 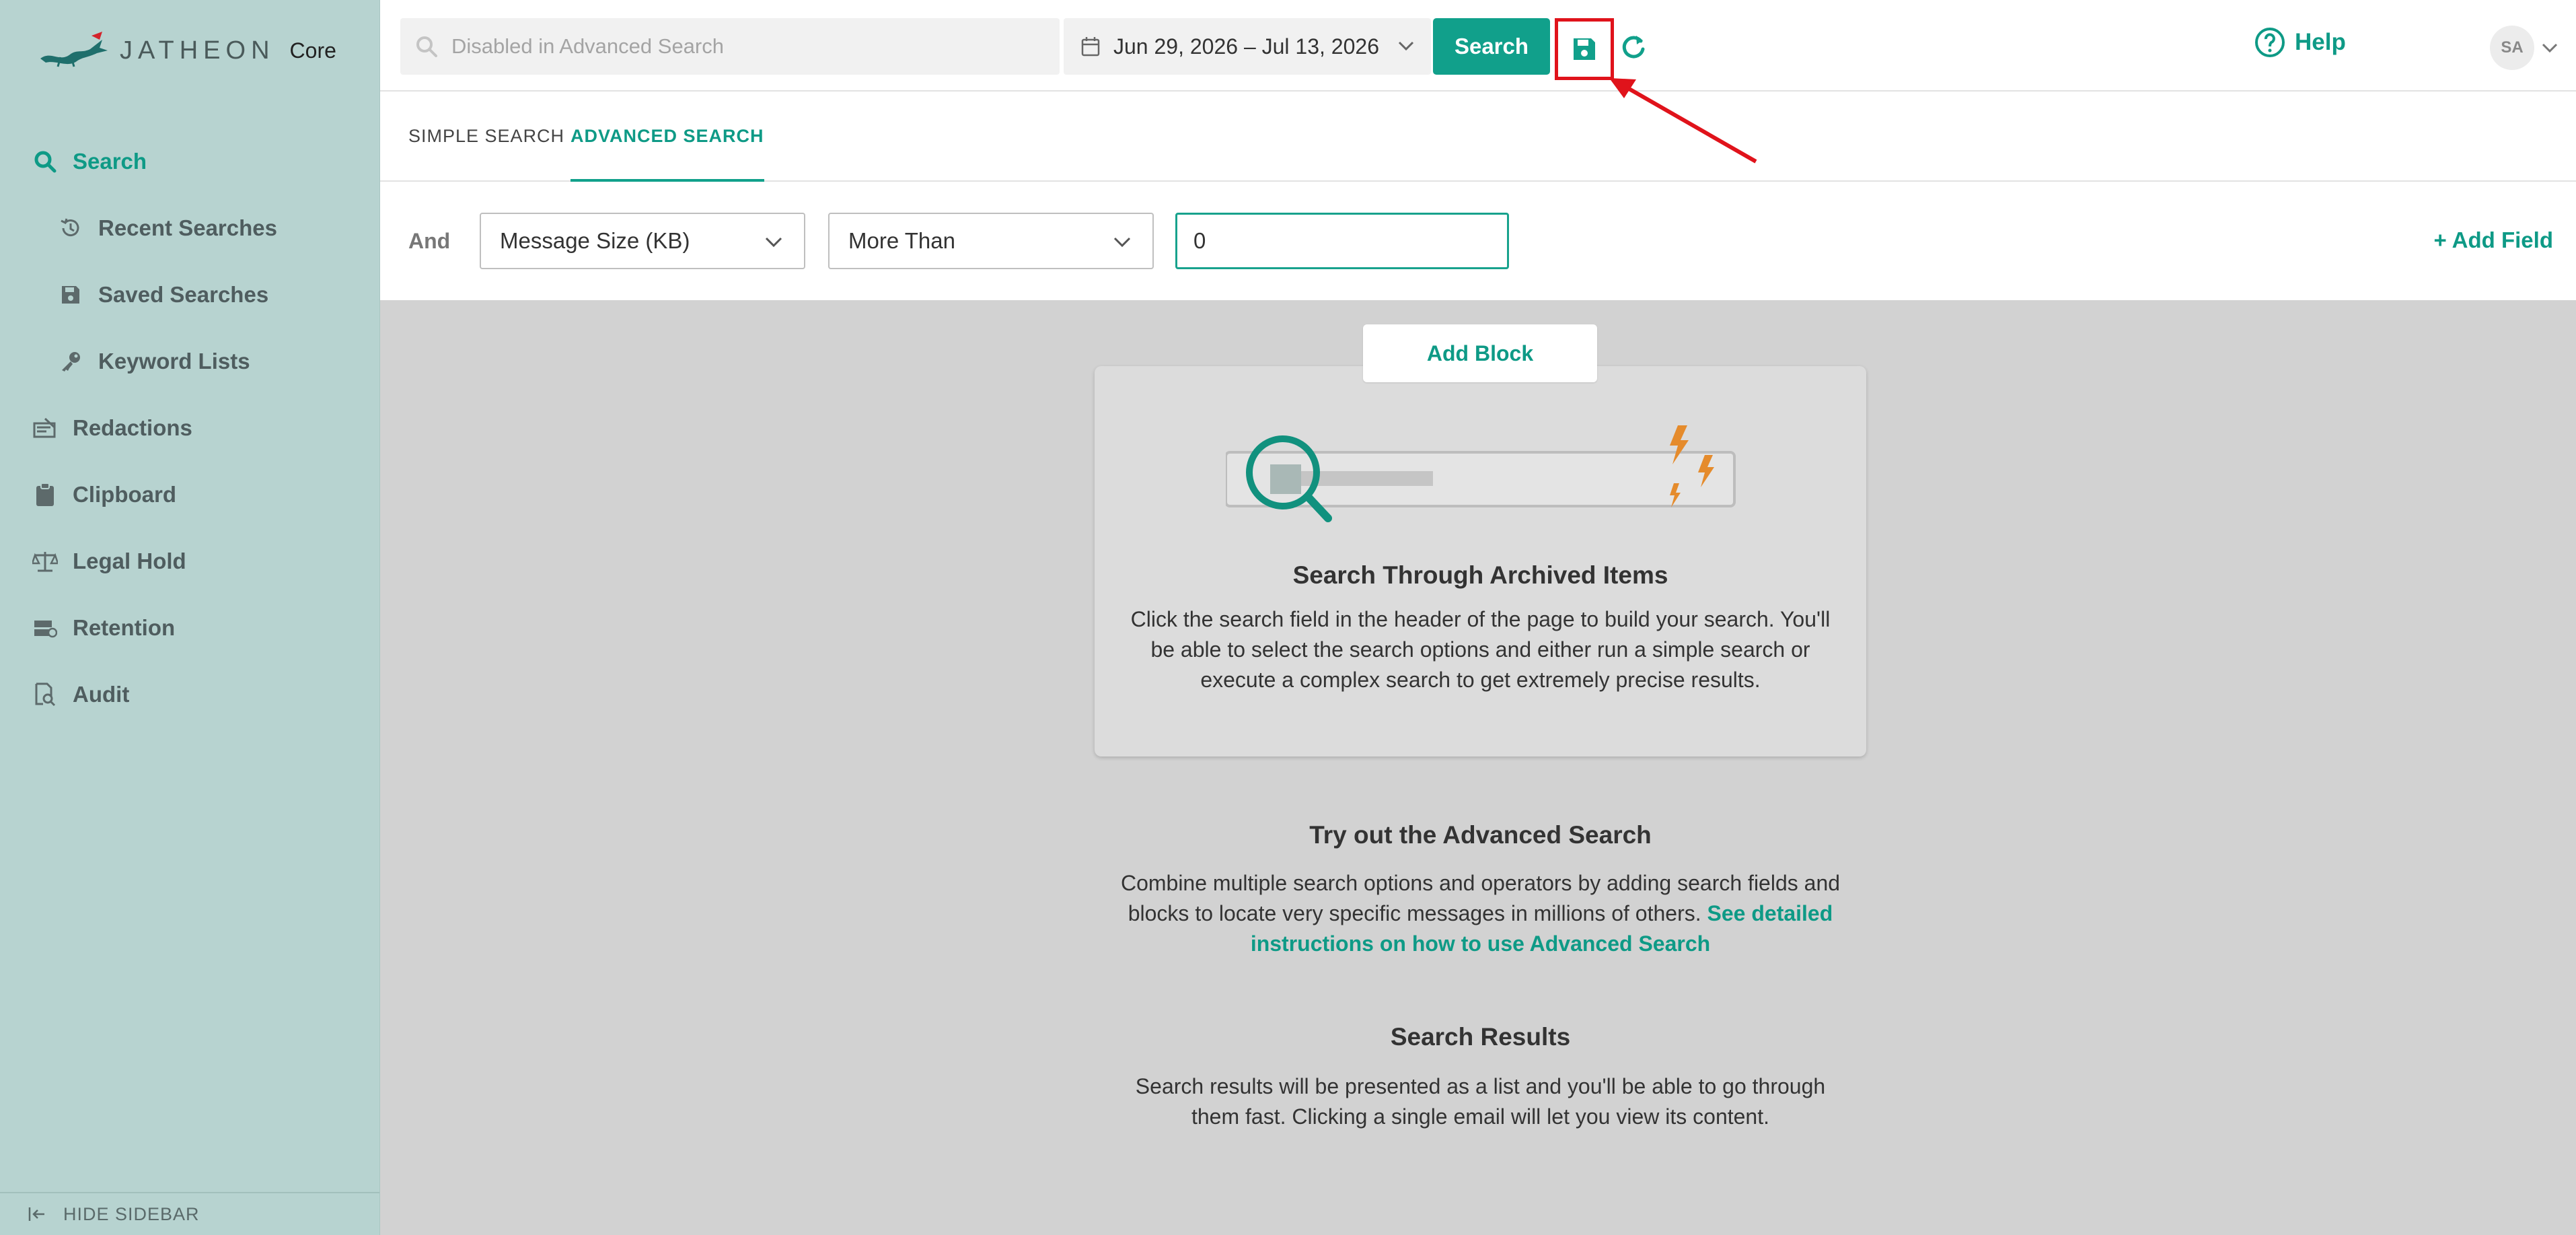 I want to click on date-range-picker: Jun 29, 2026 – Jul 13, 2026, so click(x=1247, y=46).